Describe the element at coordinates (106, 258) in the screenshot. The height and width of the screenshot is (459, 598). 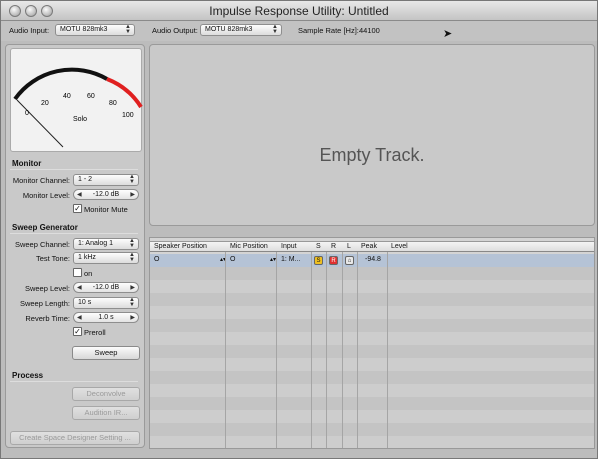
I see `test-tone-popup: 1 kHz ▲ ▼` at that location.